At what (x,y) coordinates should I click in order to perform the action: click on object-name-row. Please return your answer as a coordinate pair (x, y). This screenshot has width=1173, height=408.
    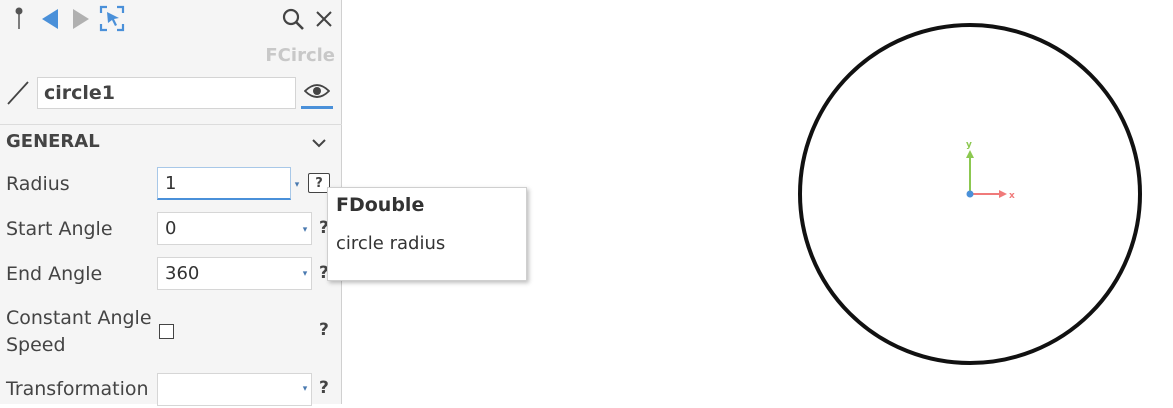
    Looking at the image, I should click on (171, 93).